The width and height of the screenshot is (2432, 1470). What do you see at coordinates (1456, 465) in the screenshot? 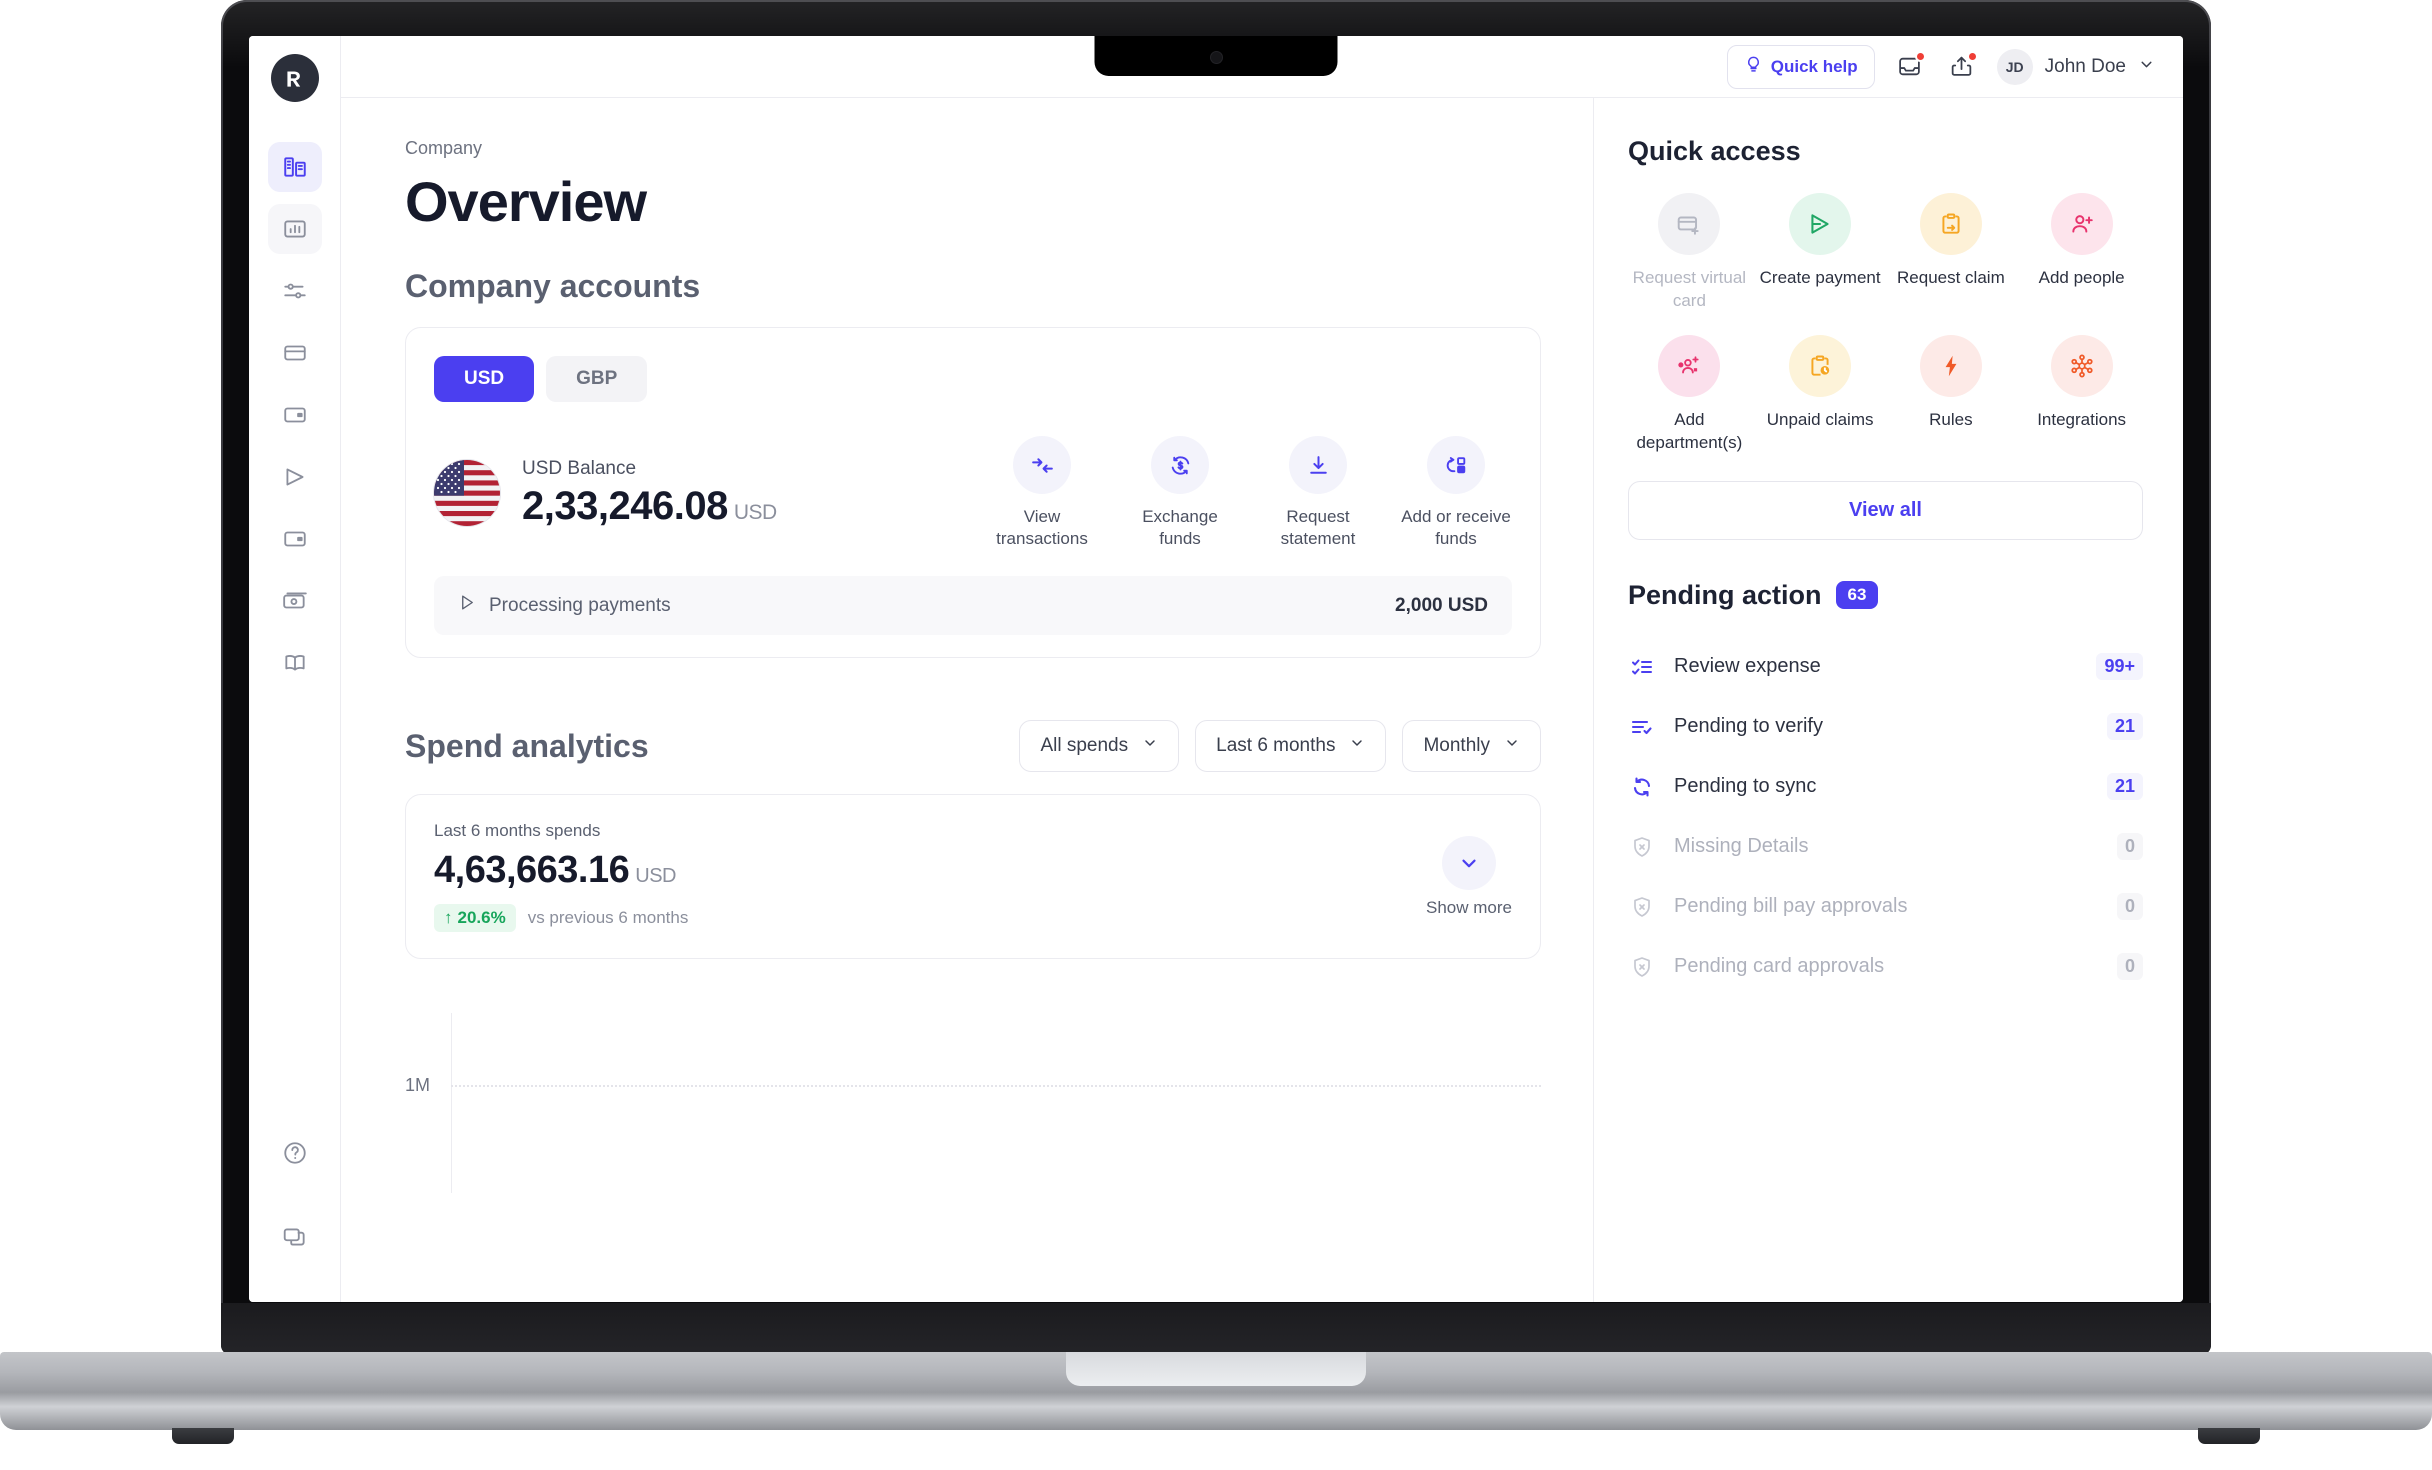
I see `add-funds-icon` at bounding box center [1456, 465].